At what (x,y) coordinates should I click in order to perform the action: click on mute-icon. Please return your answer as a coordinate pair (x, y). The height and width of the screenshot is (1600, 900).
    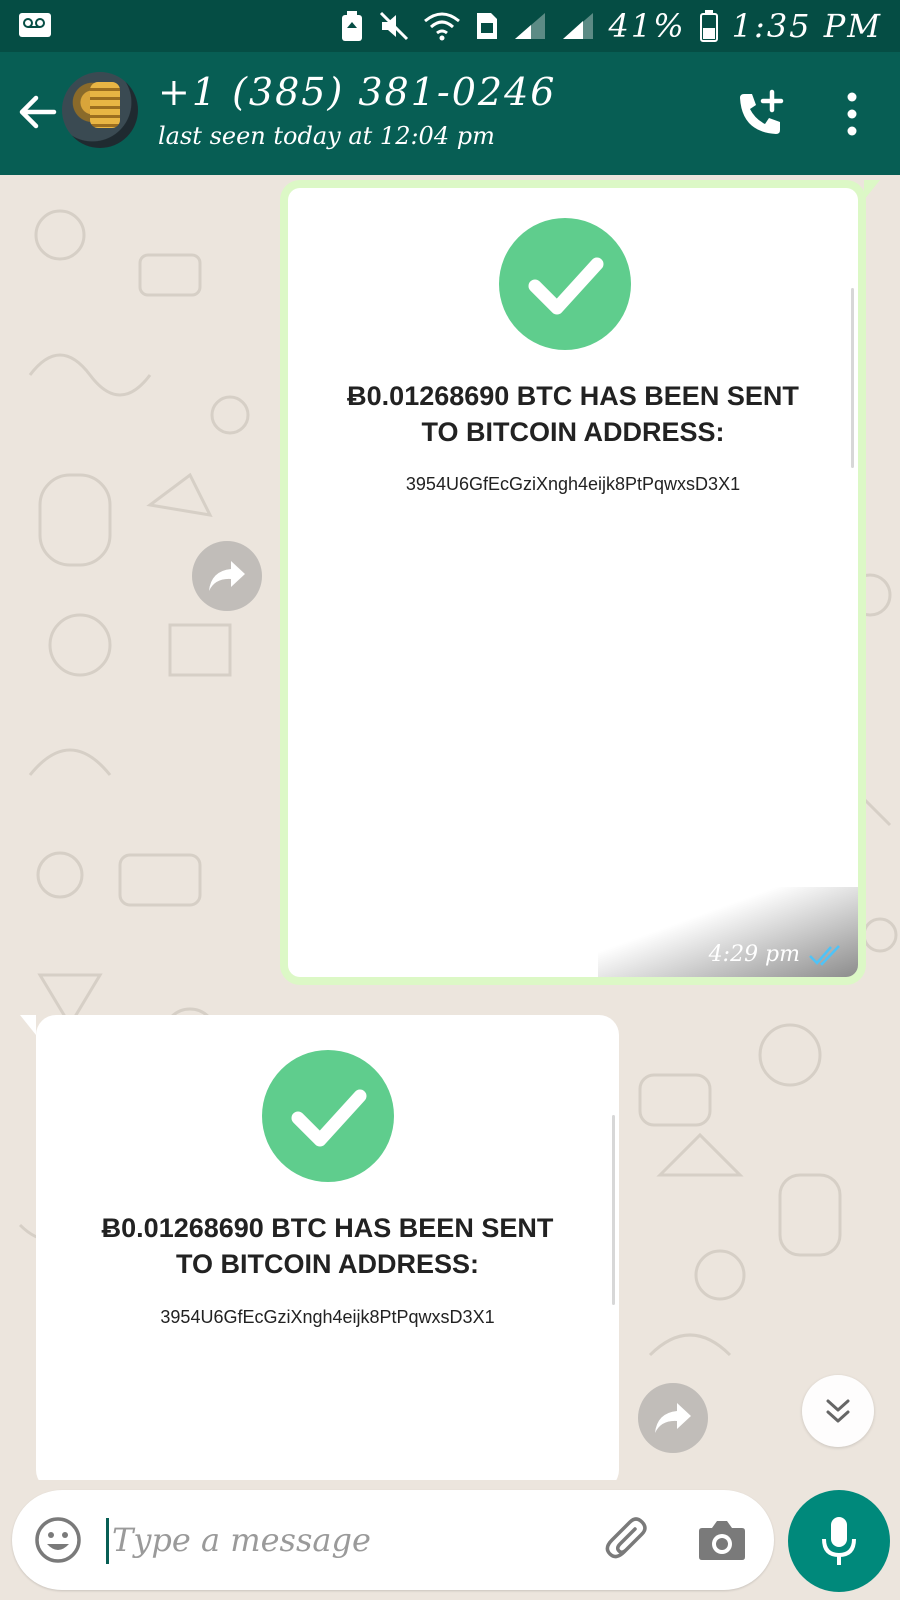
    Looking at the image, I should click on (393, 26).